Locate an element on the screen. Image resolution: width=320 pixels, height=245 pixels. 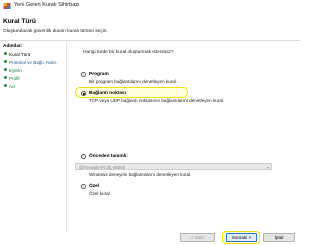
predefined-select: @FirewallAPI.dll,-80200 ▾ is located at coordinates (173, 166).